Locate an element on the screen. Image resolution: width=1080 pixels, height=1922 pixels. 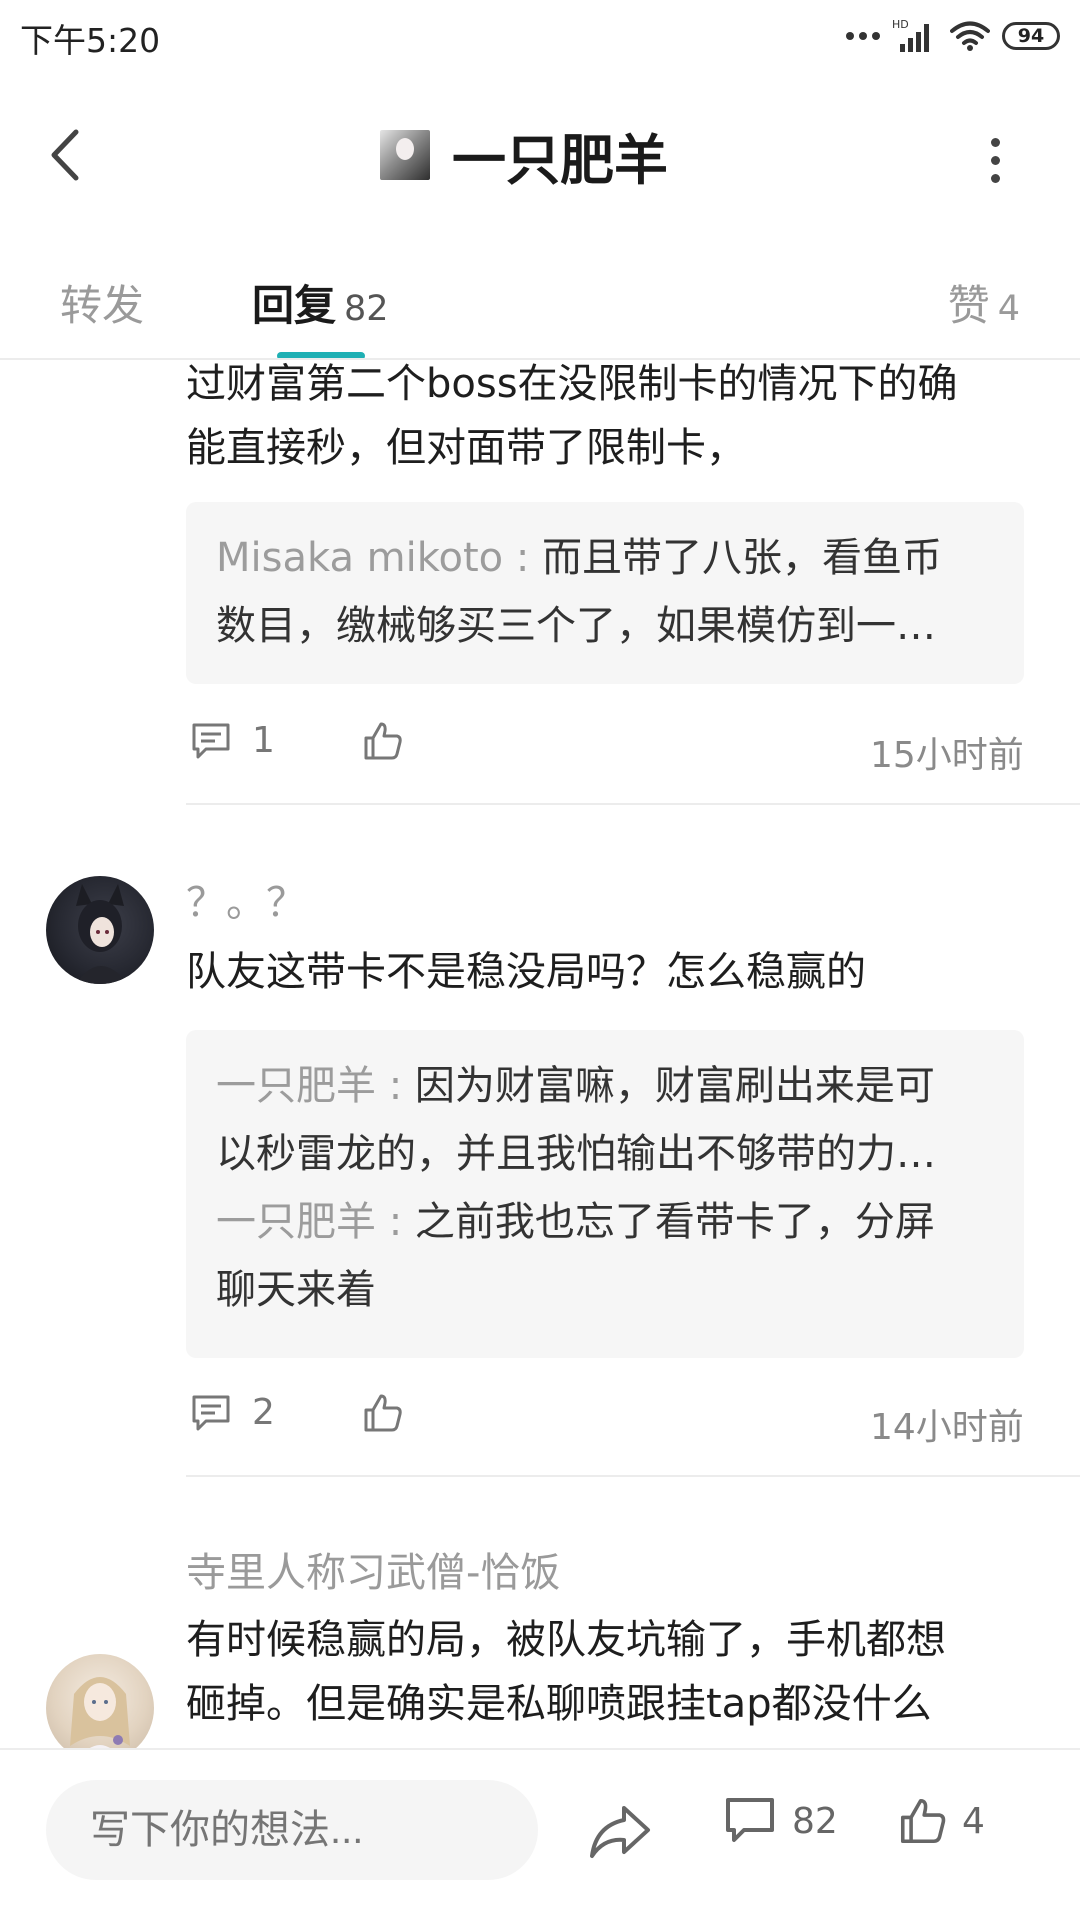
status-icons: HD 94 is located at coordinates (953, 36).